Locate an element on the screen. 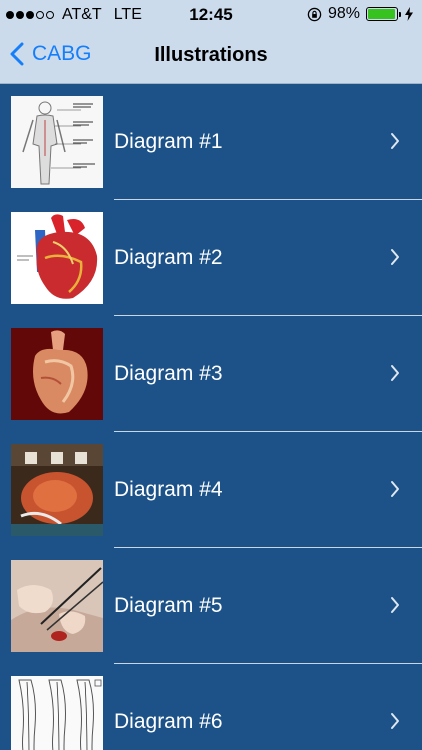  heart-illustration is located at coordinates (57, 258).